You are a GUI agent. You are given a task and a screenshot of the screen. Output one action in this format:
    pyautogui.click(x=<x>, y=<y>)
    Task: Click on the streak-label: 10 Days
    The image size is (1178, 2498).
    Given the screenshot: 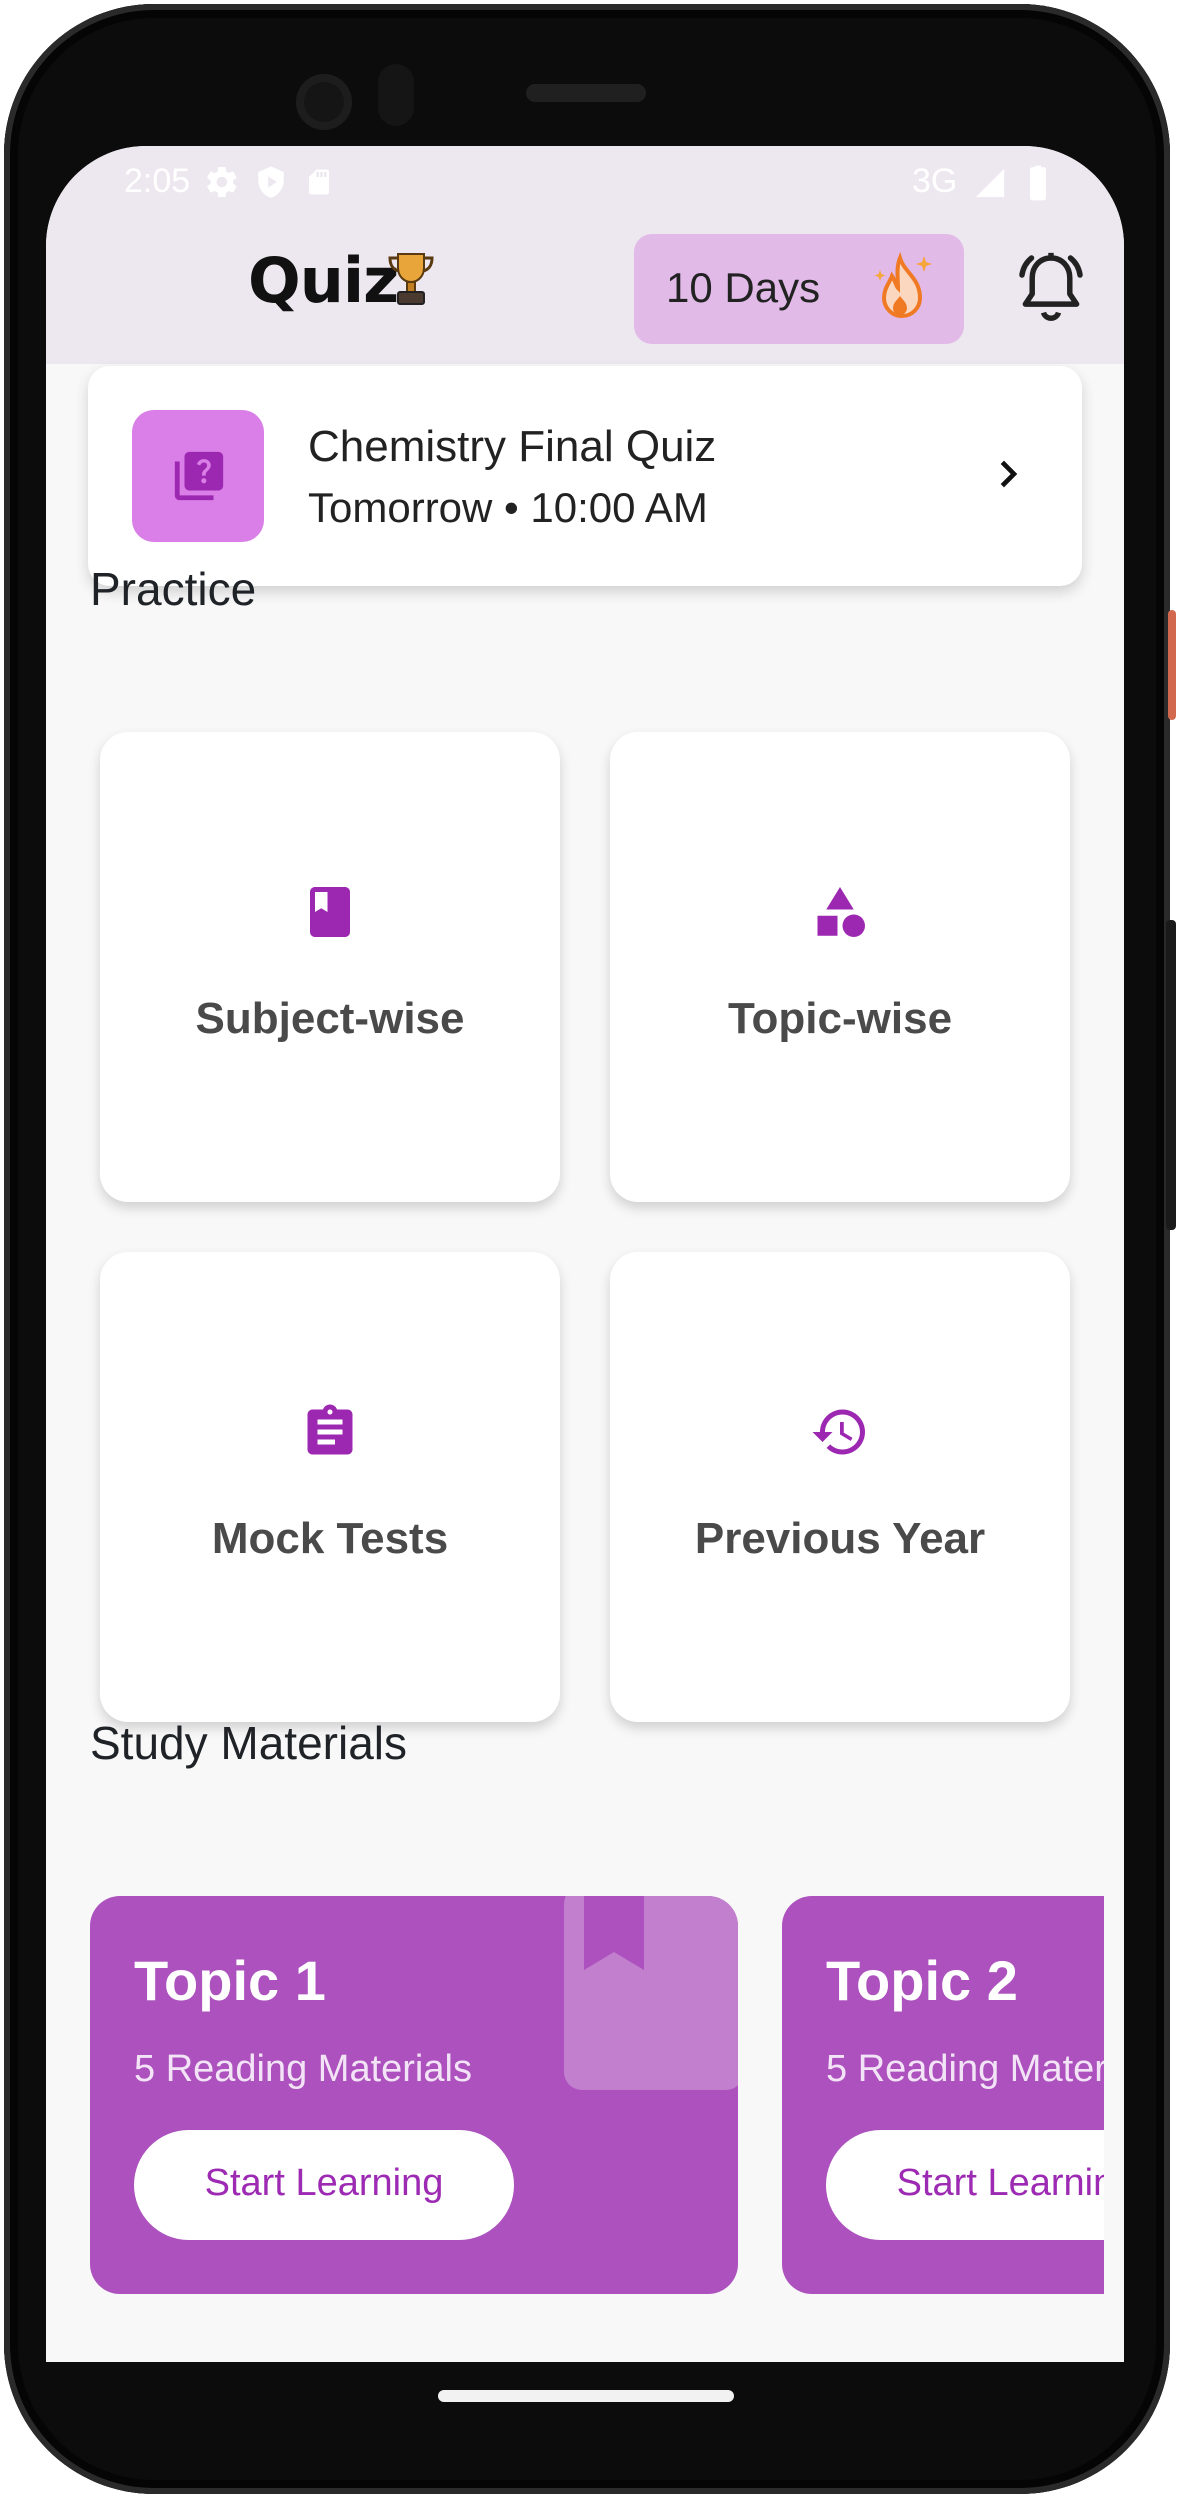 What is the action you would take?
    pyautogui.click(x=743, y=287)
    